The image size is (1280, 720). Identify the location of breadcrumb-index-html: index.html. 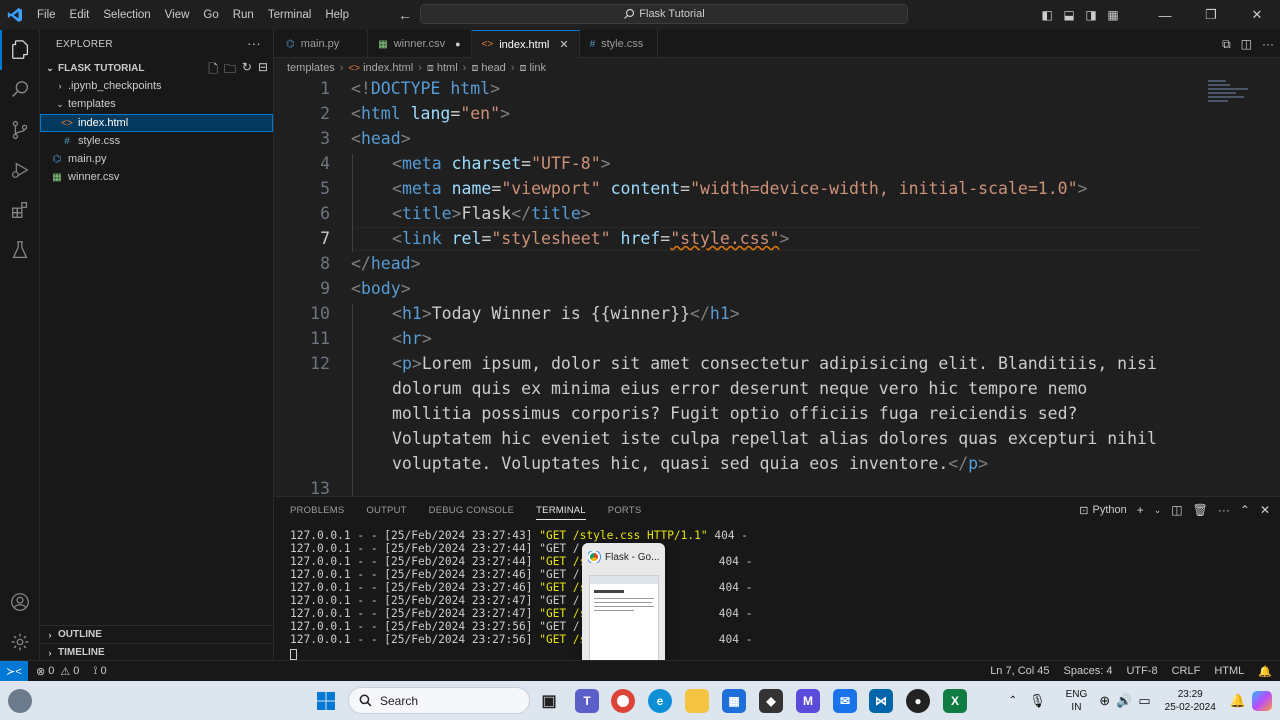
(388, 68).